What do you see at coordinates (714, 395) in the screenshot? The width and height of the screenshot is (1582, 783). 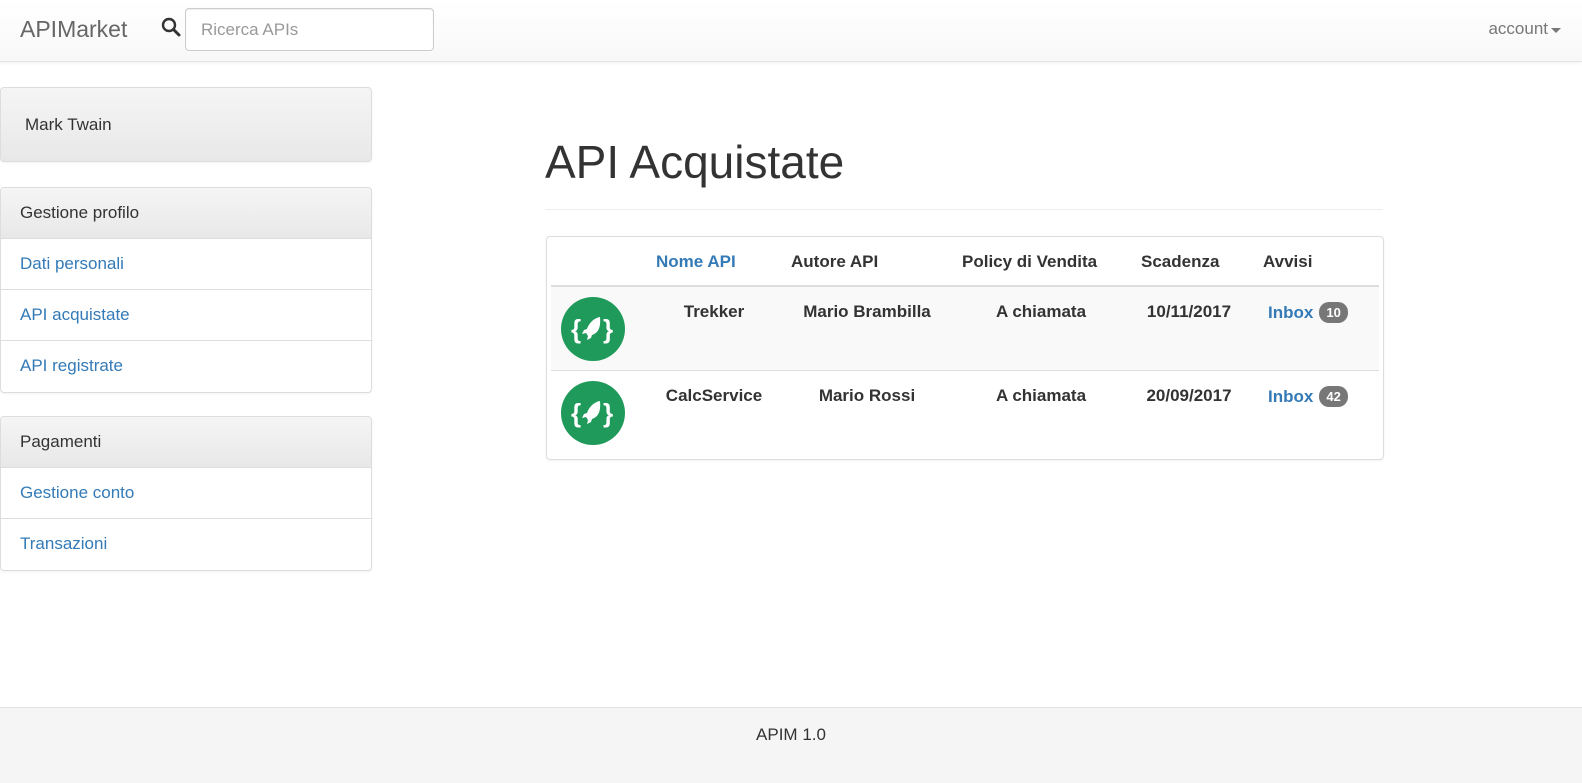 I see `api-name: CalcService` at bounding box center [714, 395].